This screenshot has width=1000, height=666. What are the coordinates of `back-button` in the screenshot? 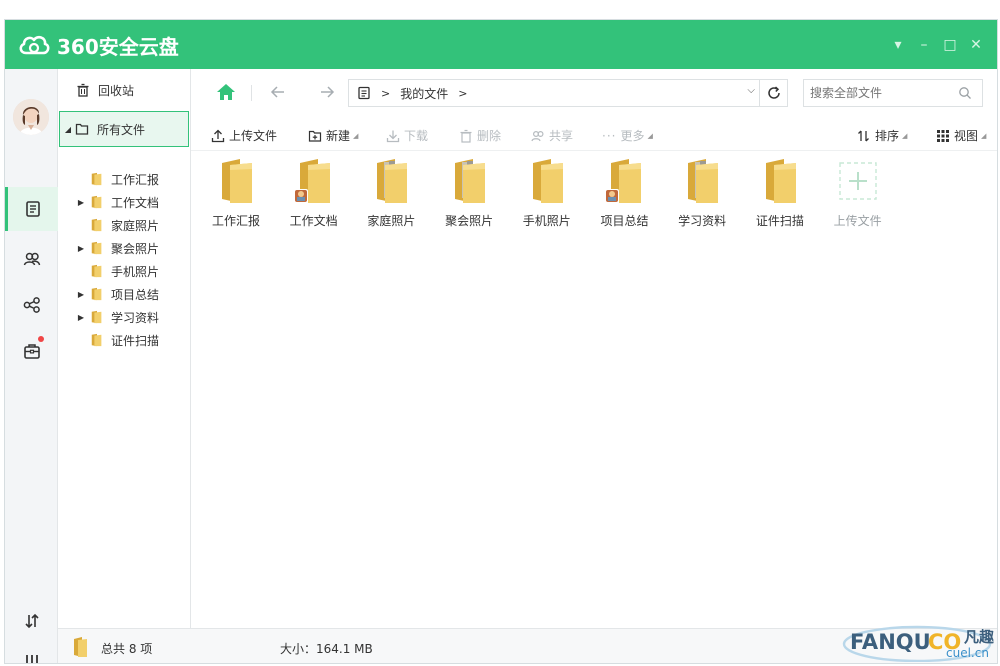 It's located at (278, 93).